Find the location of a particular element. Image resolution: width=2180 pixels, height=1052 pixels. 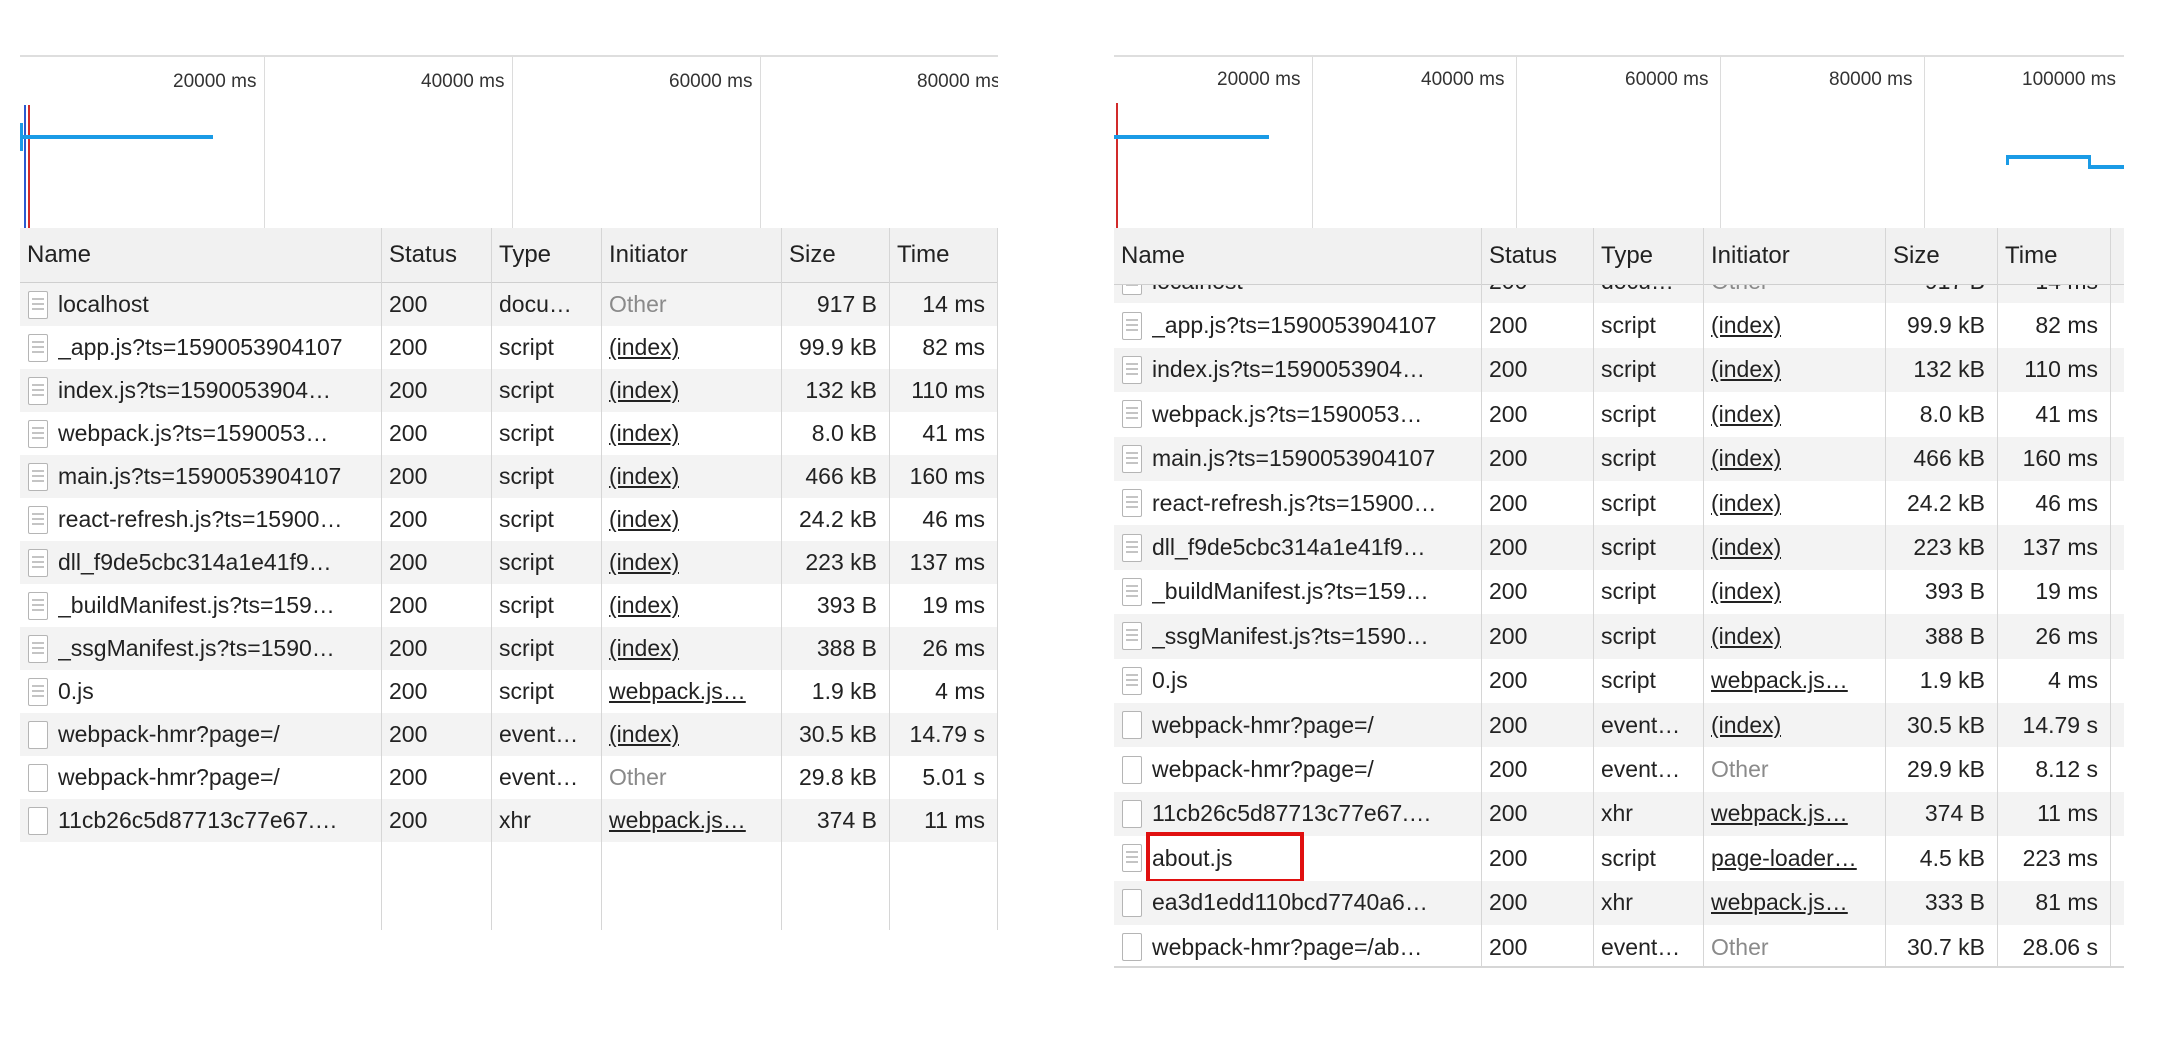

column-header-size: Size is located at coordinates (809, 255).